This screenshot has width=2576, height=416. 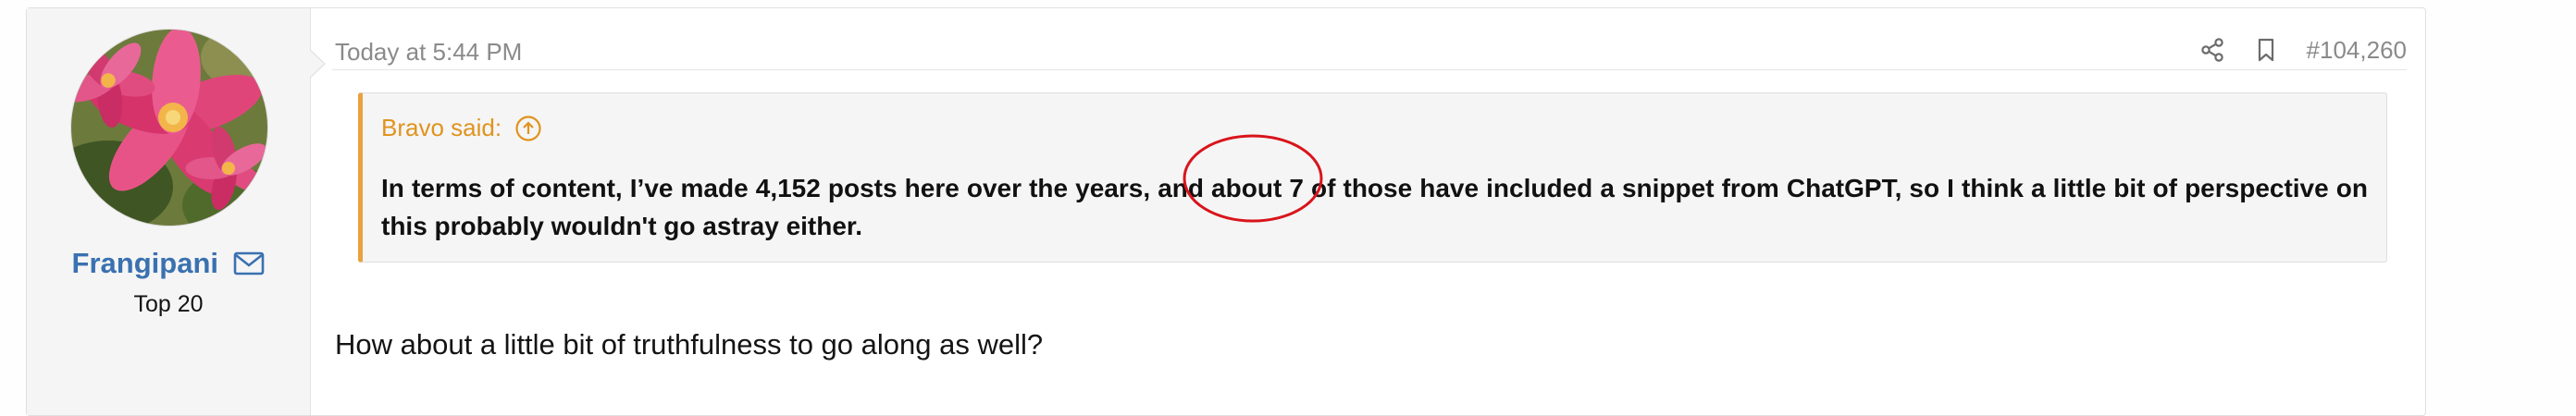 I want to click on avatar, so click(x=169, y=127).